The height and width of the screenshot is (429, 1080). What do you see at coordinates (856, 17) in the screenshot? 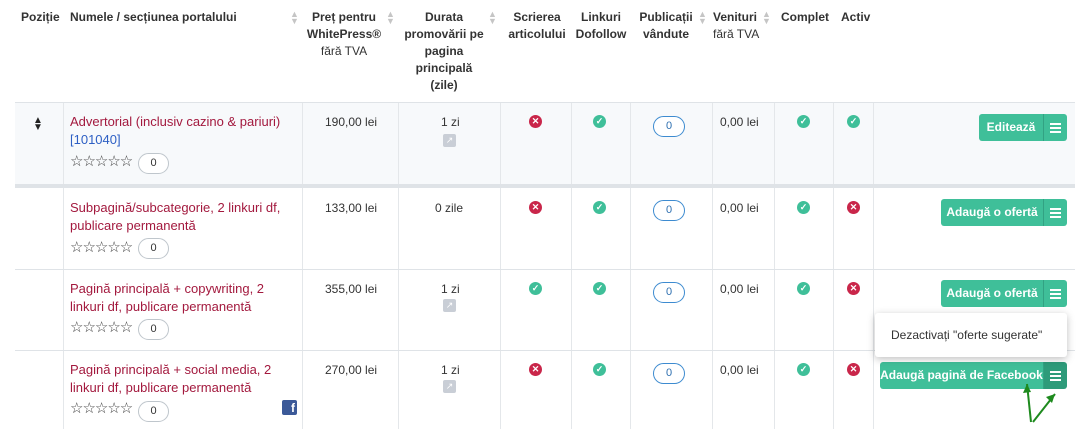
I see `header-active: Activ` at bounding box center [856, 17].